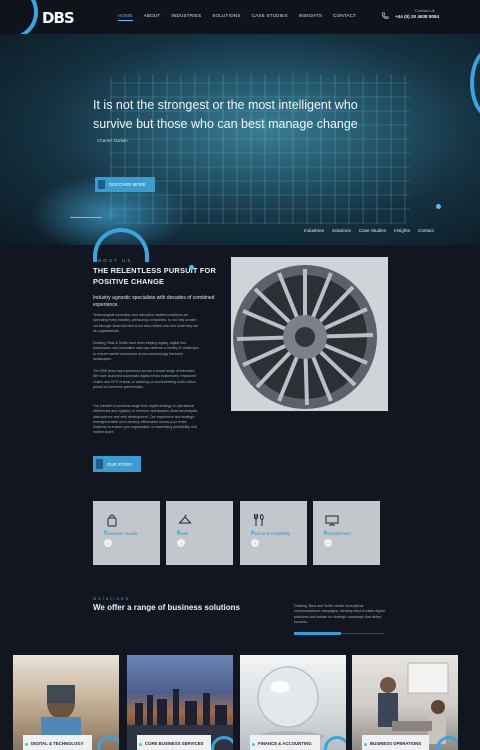 The width and height of the screenshot is (480, 750). I want to click on solution-card-label: CORE BUSINESS SERVICES, so click(174, 742).